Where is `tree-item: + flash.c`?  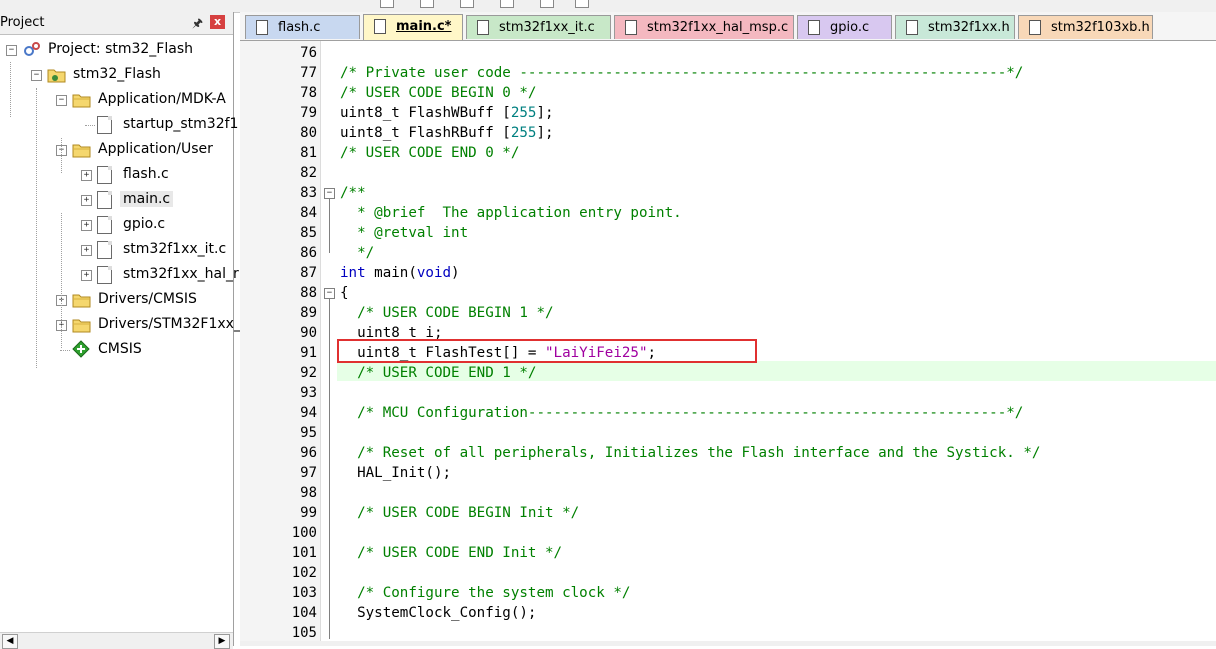 tree-item: + flash.c is located at coordinates (116, 175).